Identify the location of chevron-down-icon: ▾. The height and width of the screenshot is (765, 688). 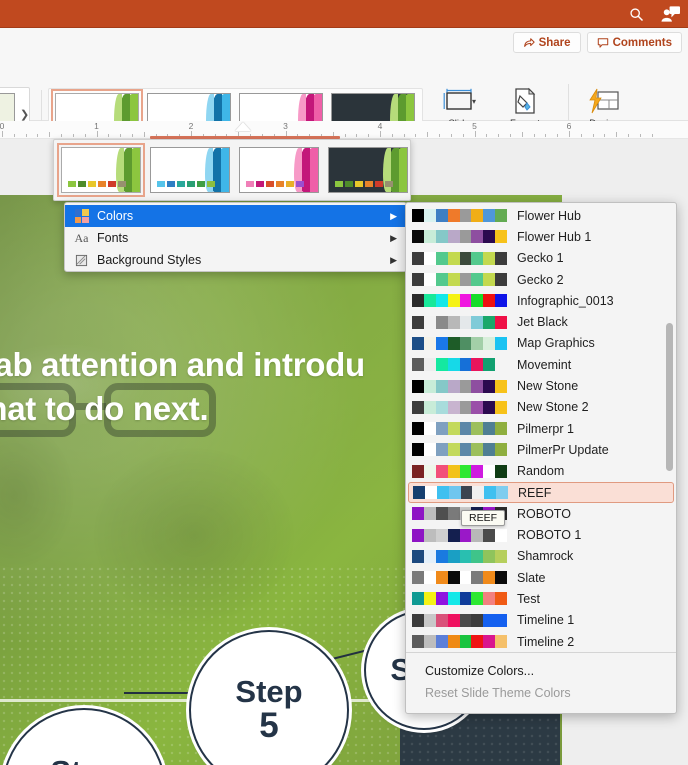
(474, 101).